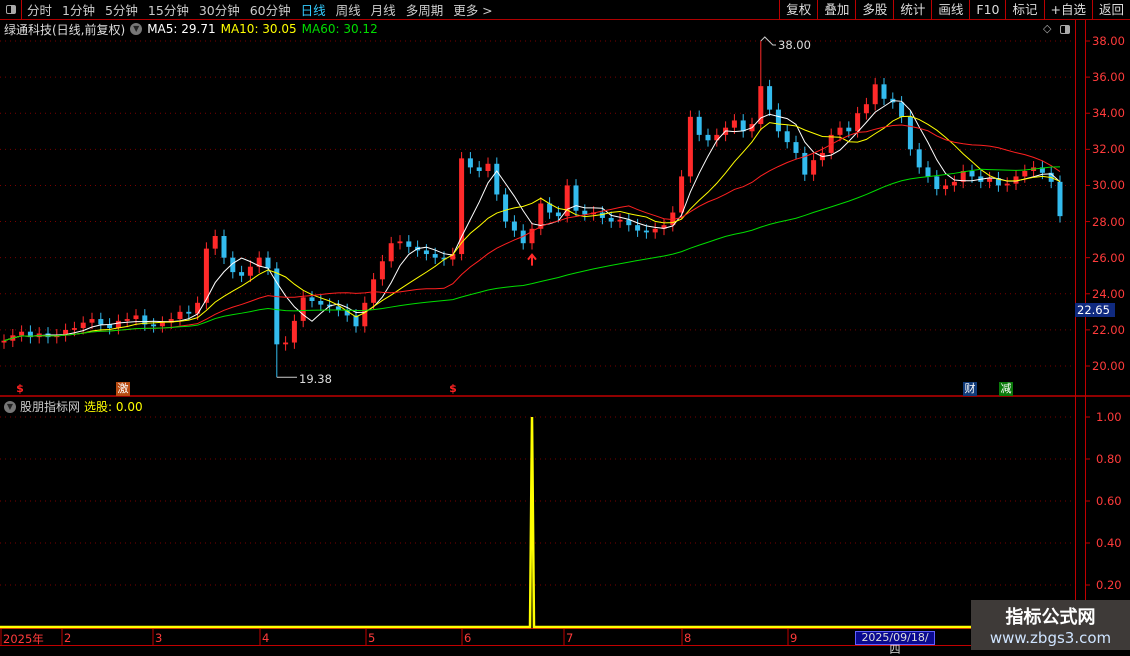 The height and width of the screenshot is (656, 1130). What do you see at coordinates (159, 638) in the screenshot?
I see `month-label: 3` at bounding box center [159, 638].